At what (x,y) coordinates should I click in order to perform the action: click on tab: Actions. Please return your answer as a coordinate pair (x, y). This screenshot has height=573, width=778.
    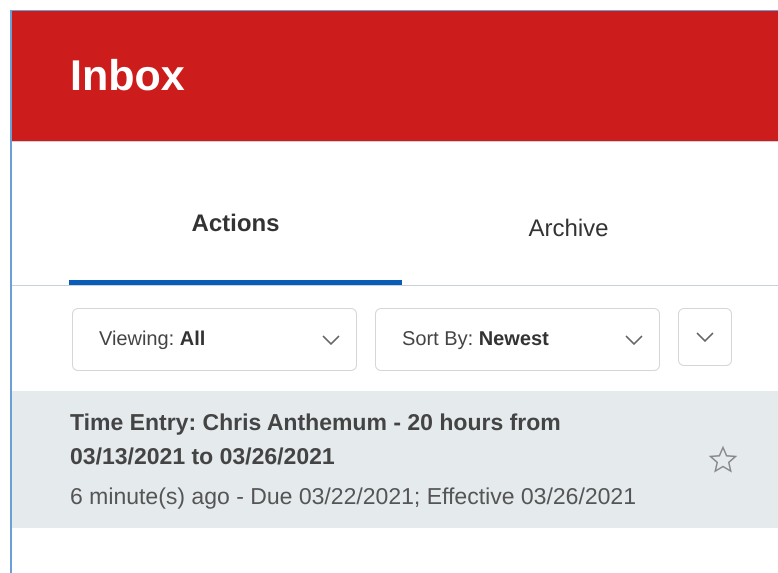
    Looking at the image, I should click on (235, 233).